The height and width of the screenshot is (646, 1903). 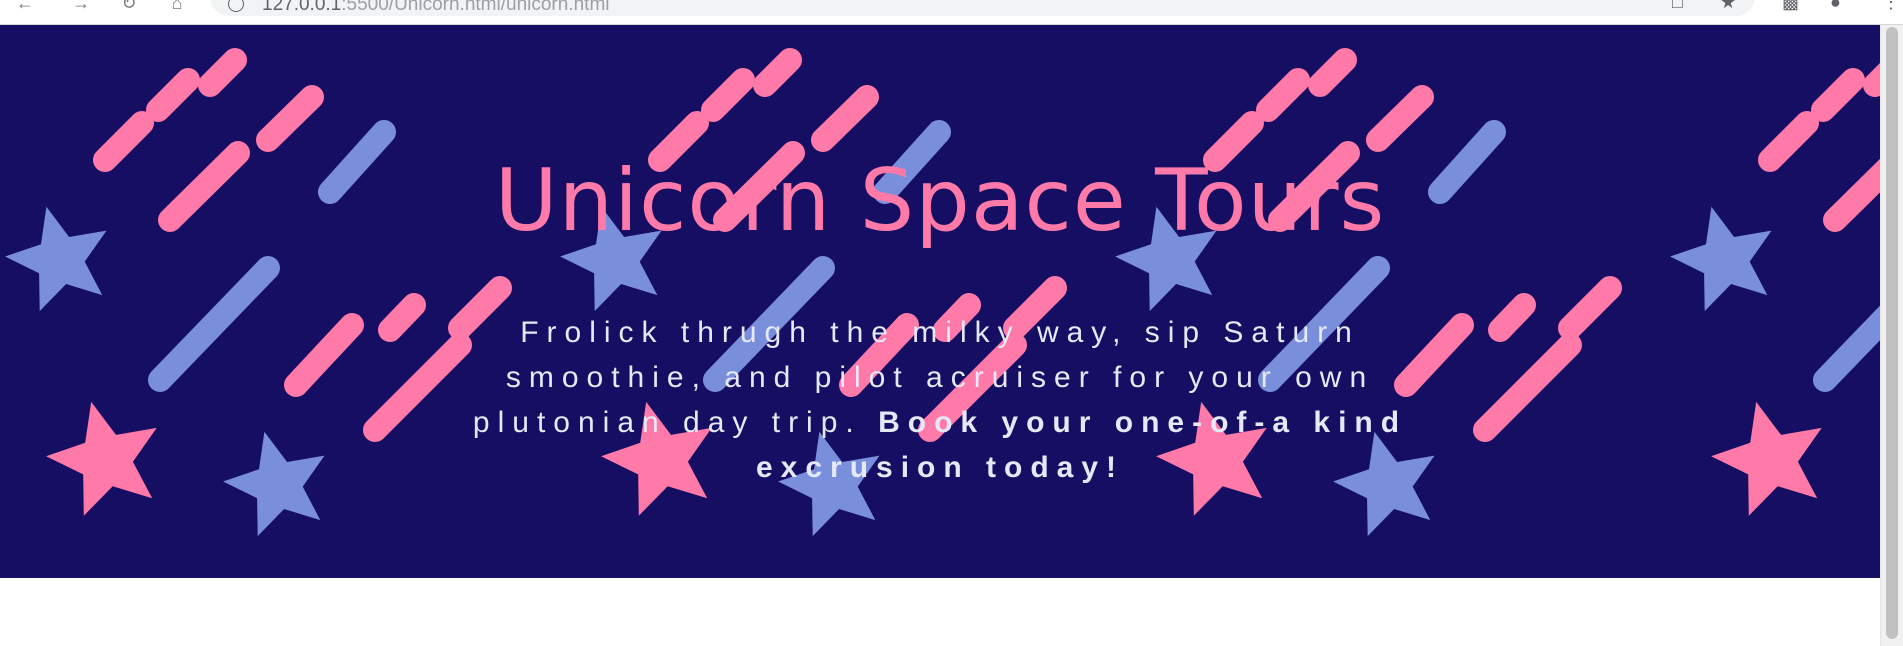 I want to click on address-bar: 127.0.0.1:5500/Unicorn.html/unicorn.html, so click(x=982, y=8).